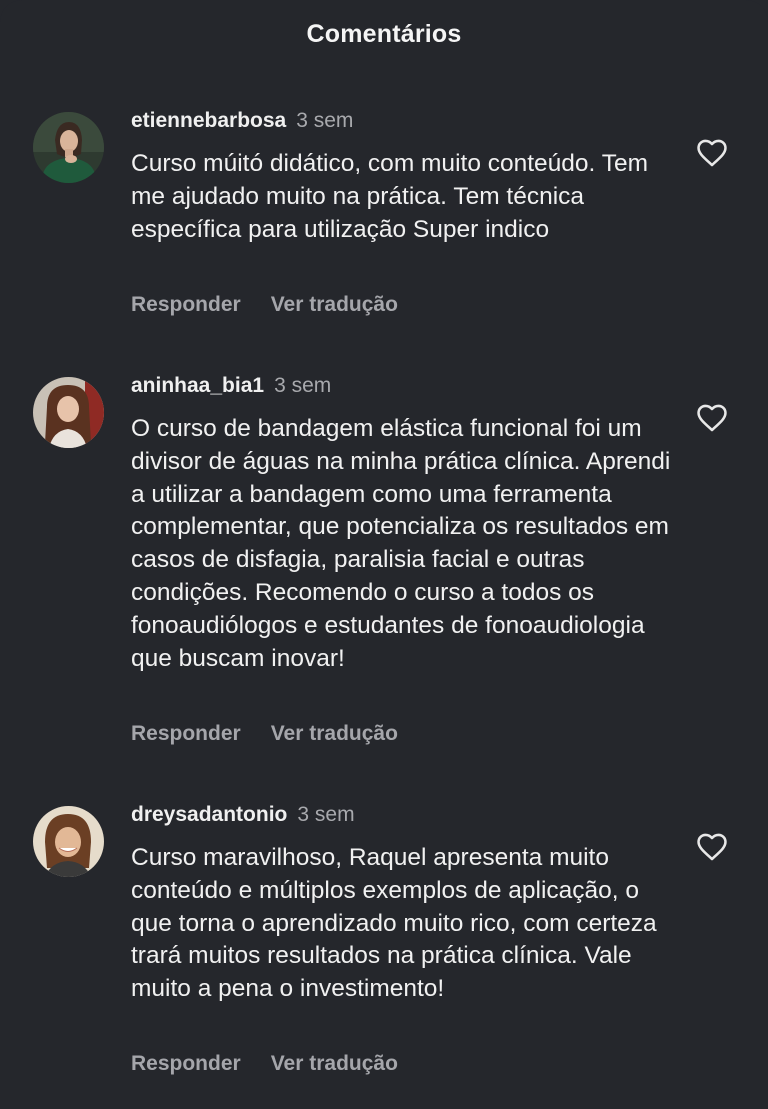 The image size is (768, 1109). What do you see at coordinates (209, 814) in the screenshot?
I see `username: dreysadantonio` at bounding box center [209, 814].